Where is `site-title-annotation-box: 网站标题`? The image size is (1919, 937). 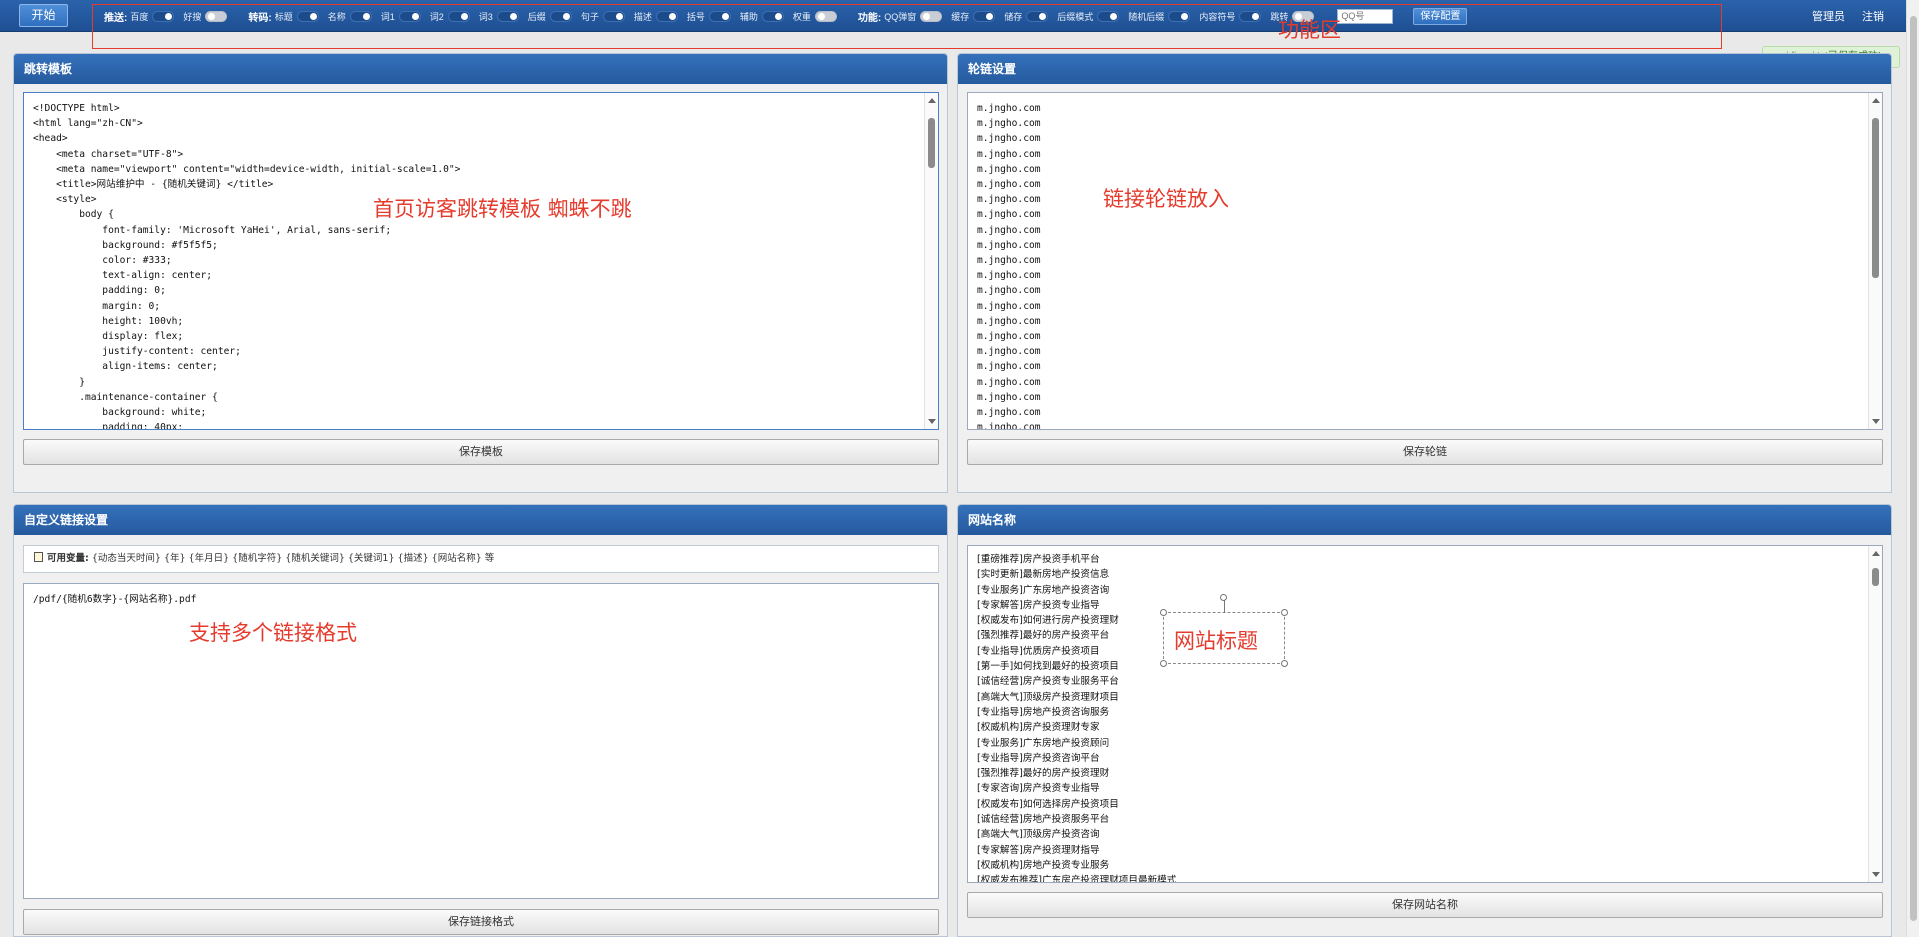 site-title-annotation-box: 网站标题 is located at coordinates (1224, 630).